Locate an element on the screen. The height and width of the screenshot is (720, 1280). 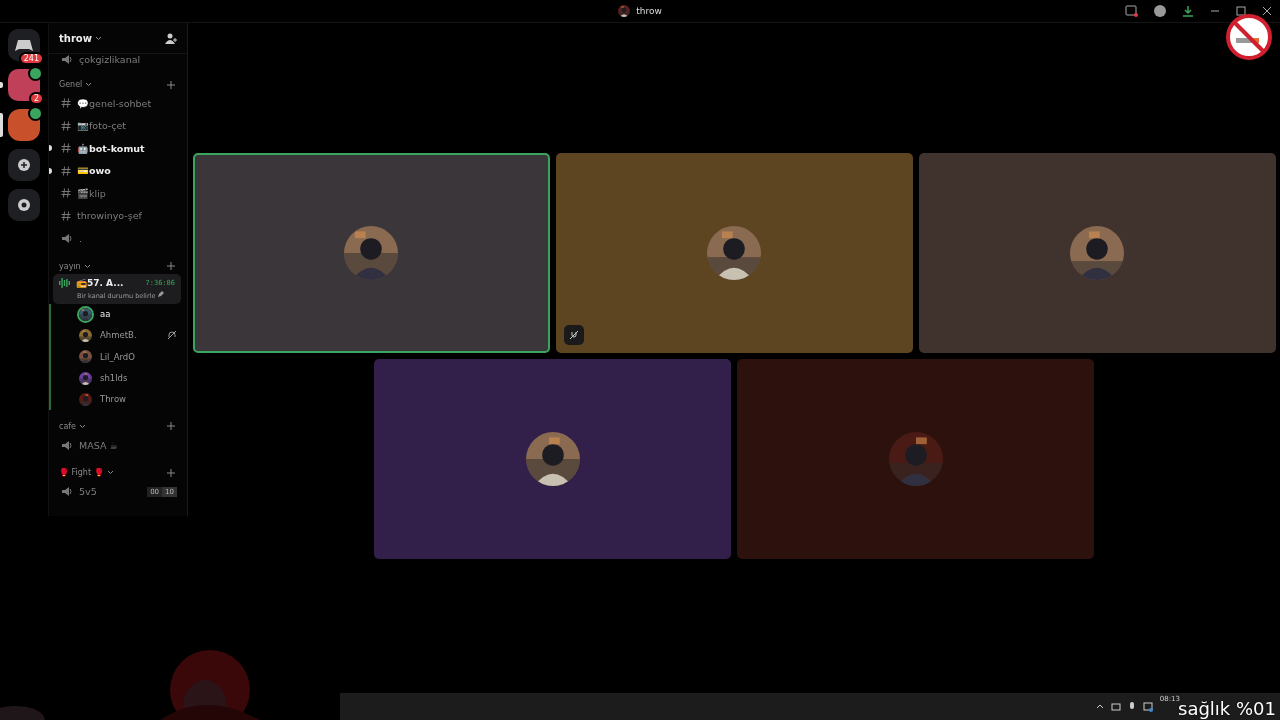
window-title: throw is located at coordinates (640, 11).